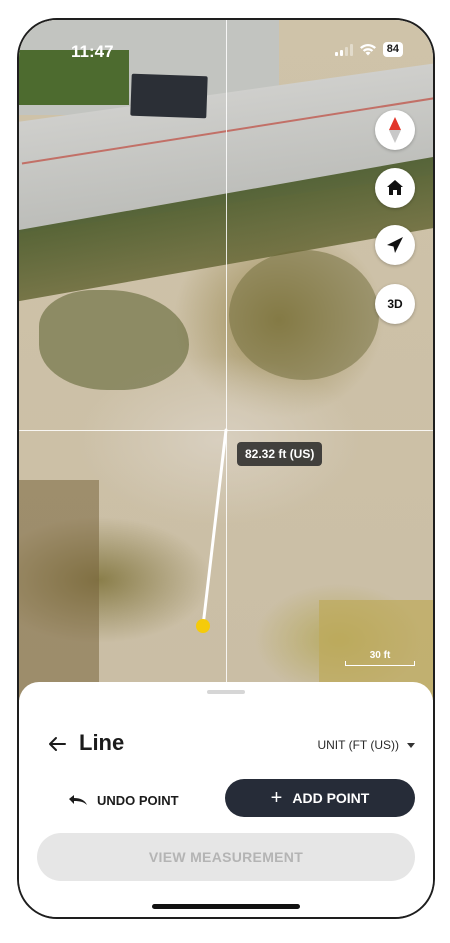 This screenshot has height=943, width=450. What do you see at coordinates (203, 626) in the screenshot?
I see `measurement-point` at bounding box center [203, 626].